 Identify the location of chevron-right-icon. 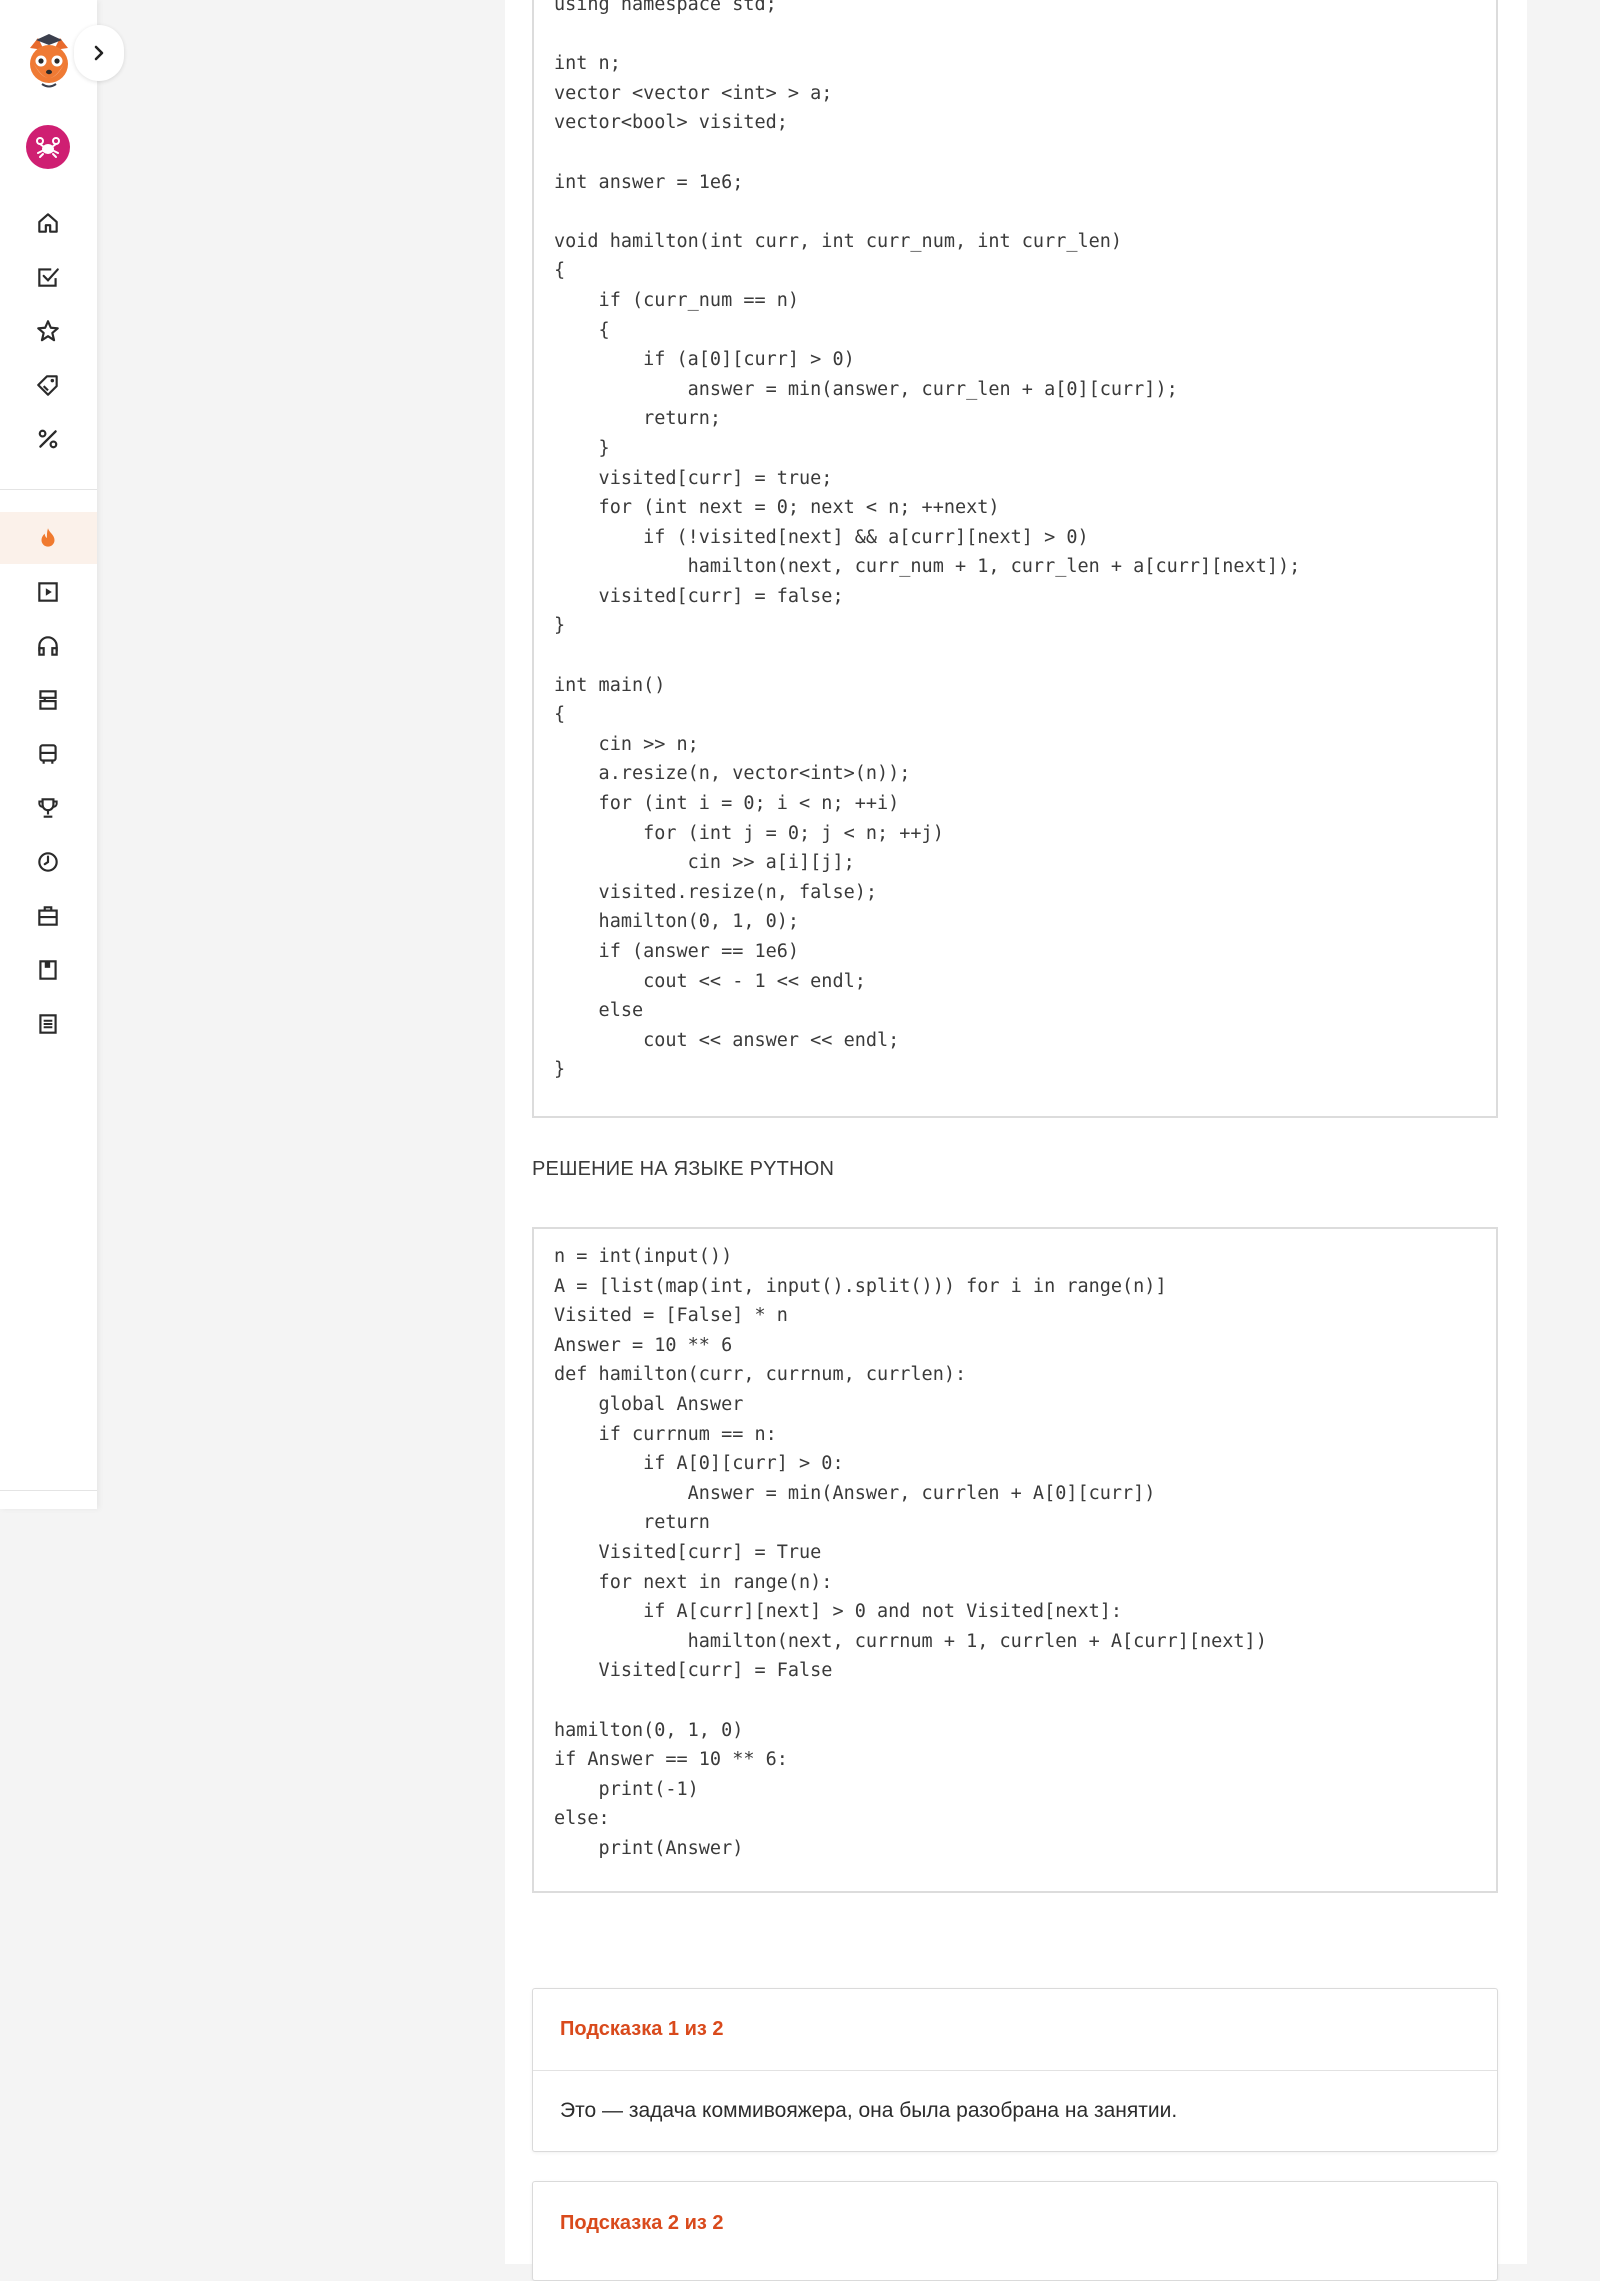
(99, 53).